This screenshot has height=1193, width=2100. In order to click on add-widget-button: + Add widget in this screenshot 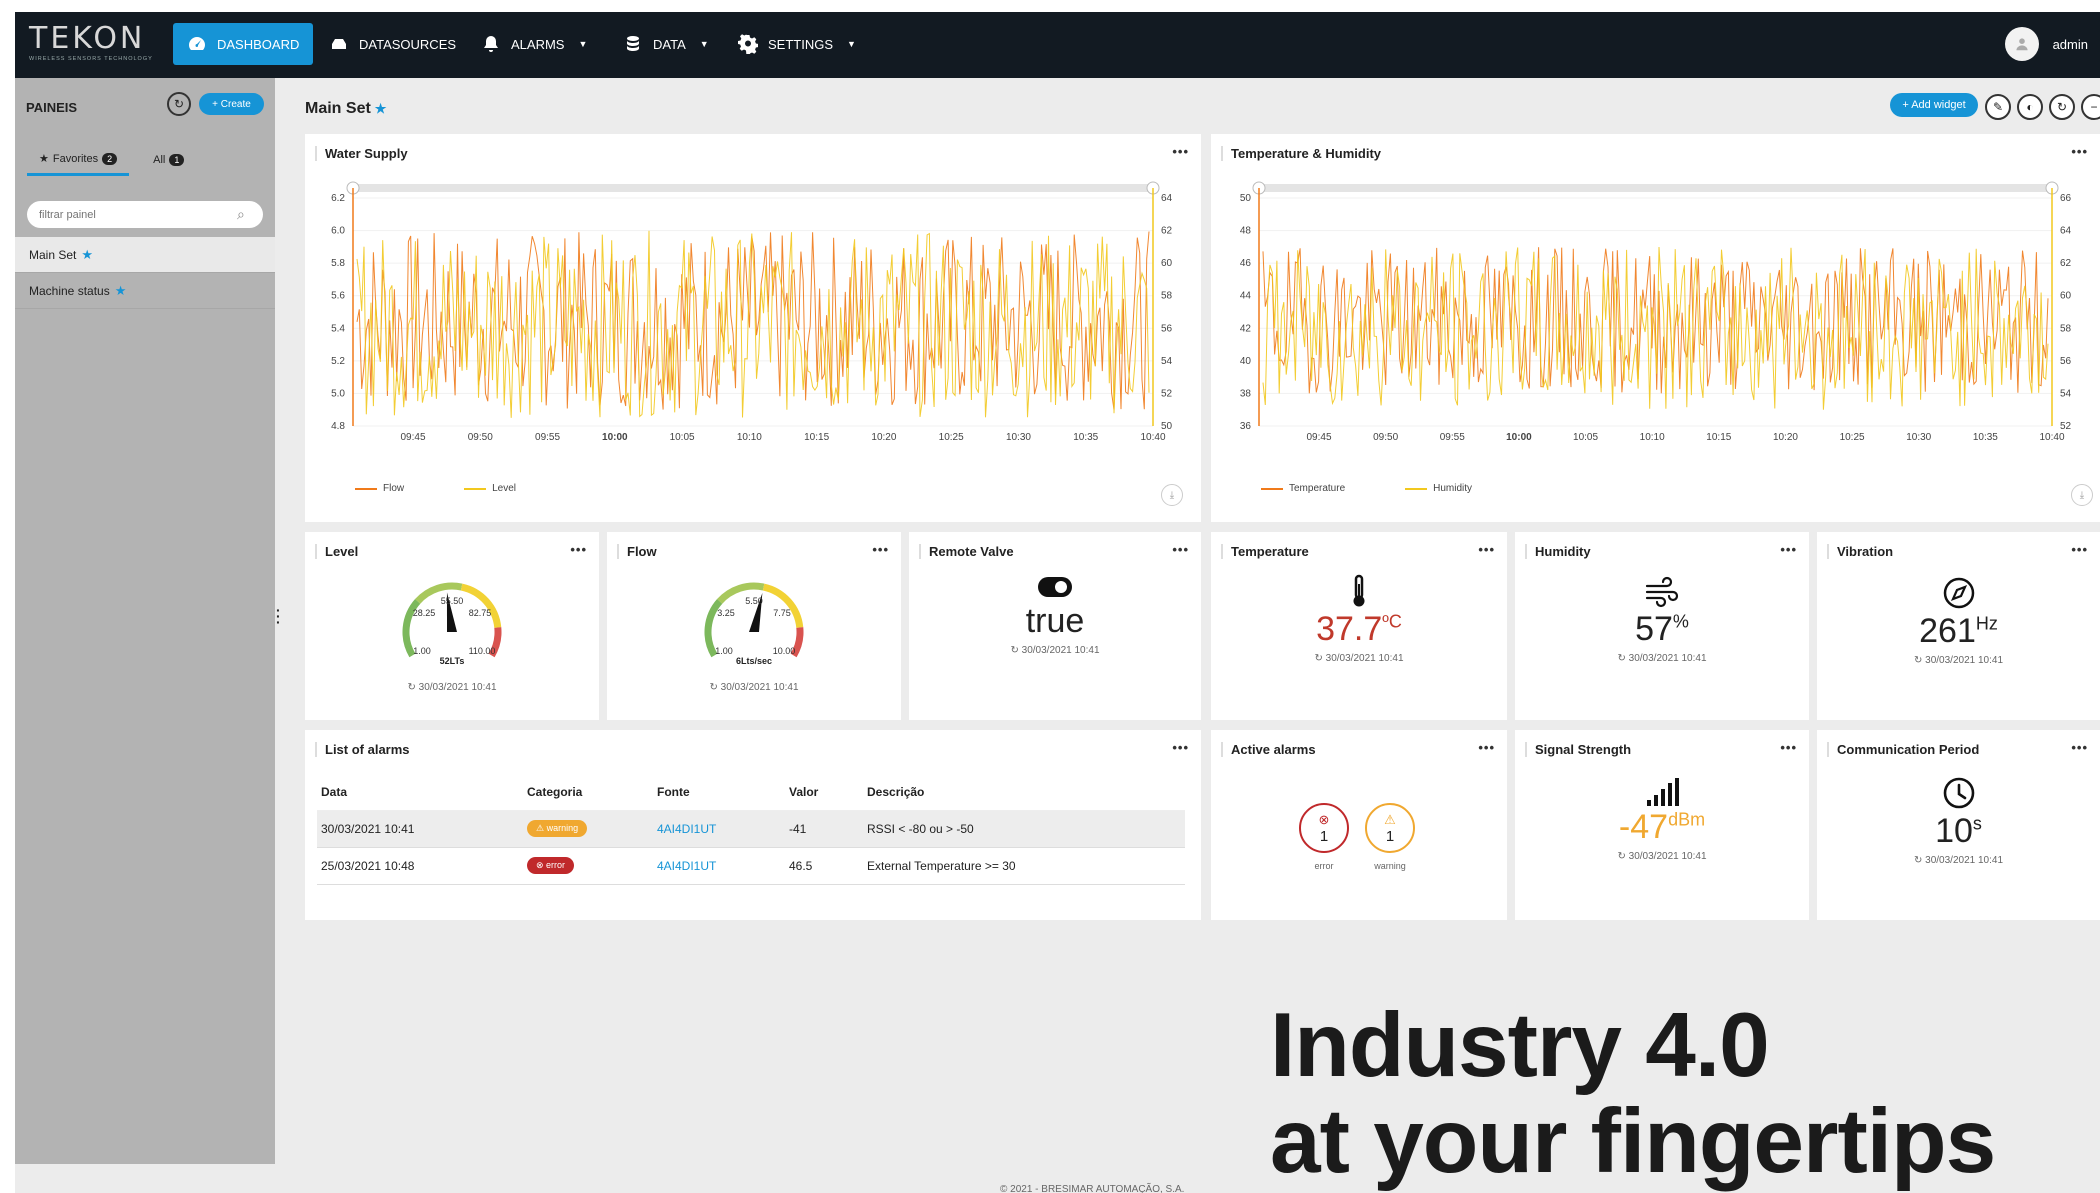, I will do `click(1934, 105)`.